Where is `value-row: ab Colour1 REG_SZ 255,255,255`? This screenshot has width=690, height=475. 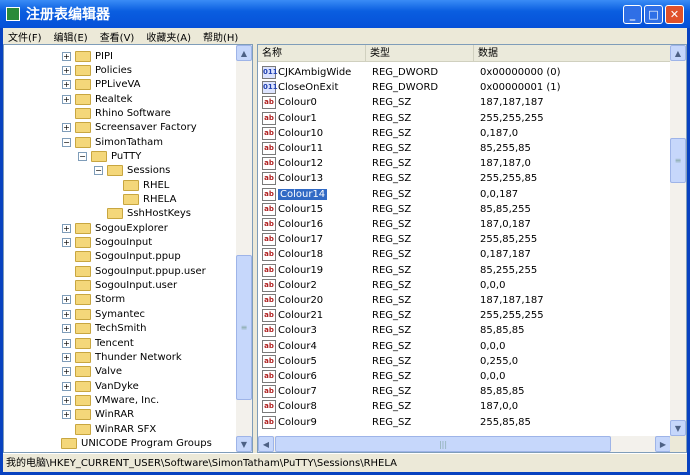
value-row: ab Colour1 REG_SZ 255,255,255 is located at coordinates (462, 118).